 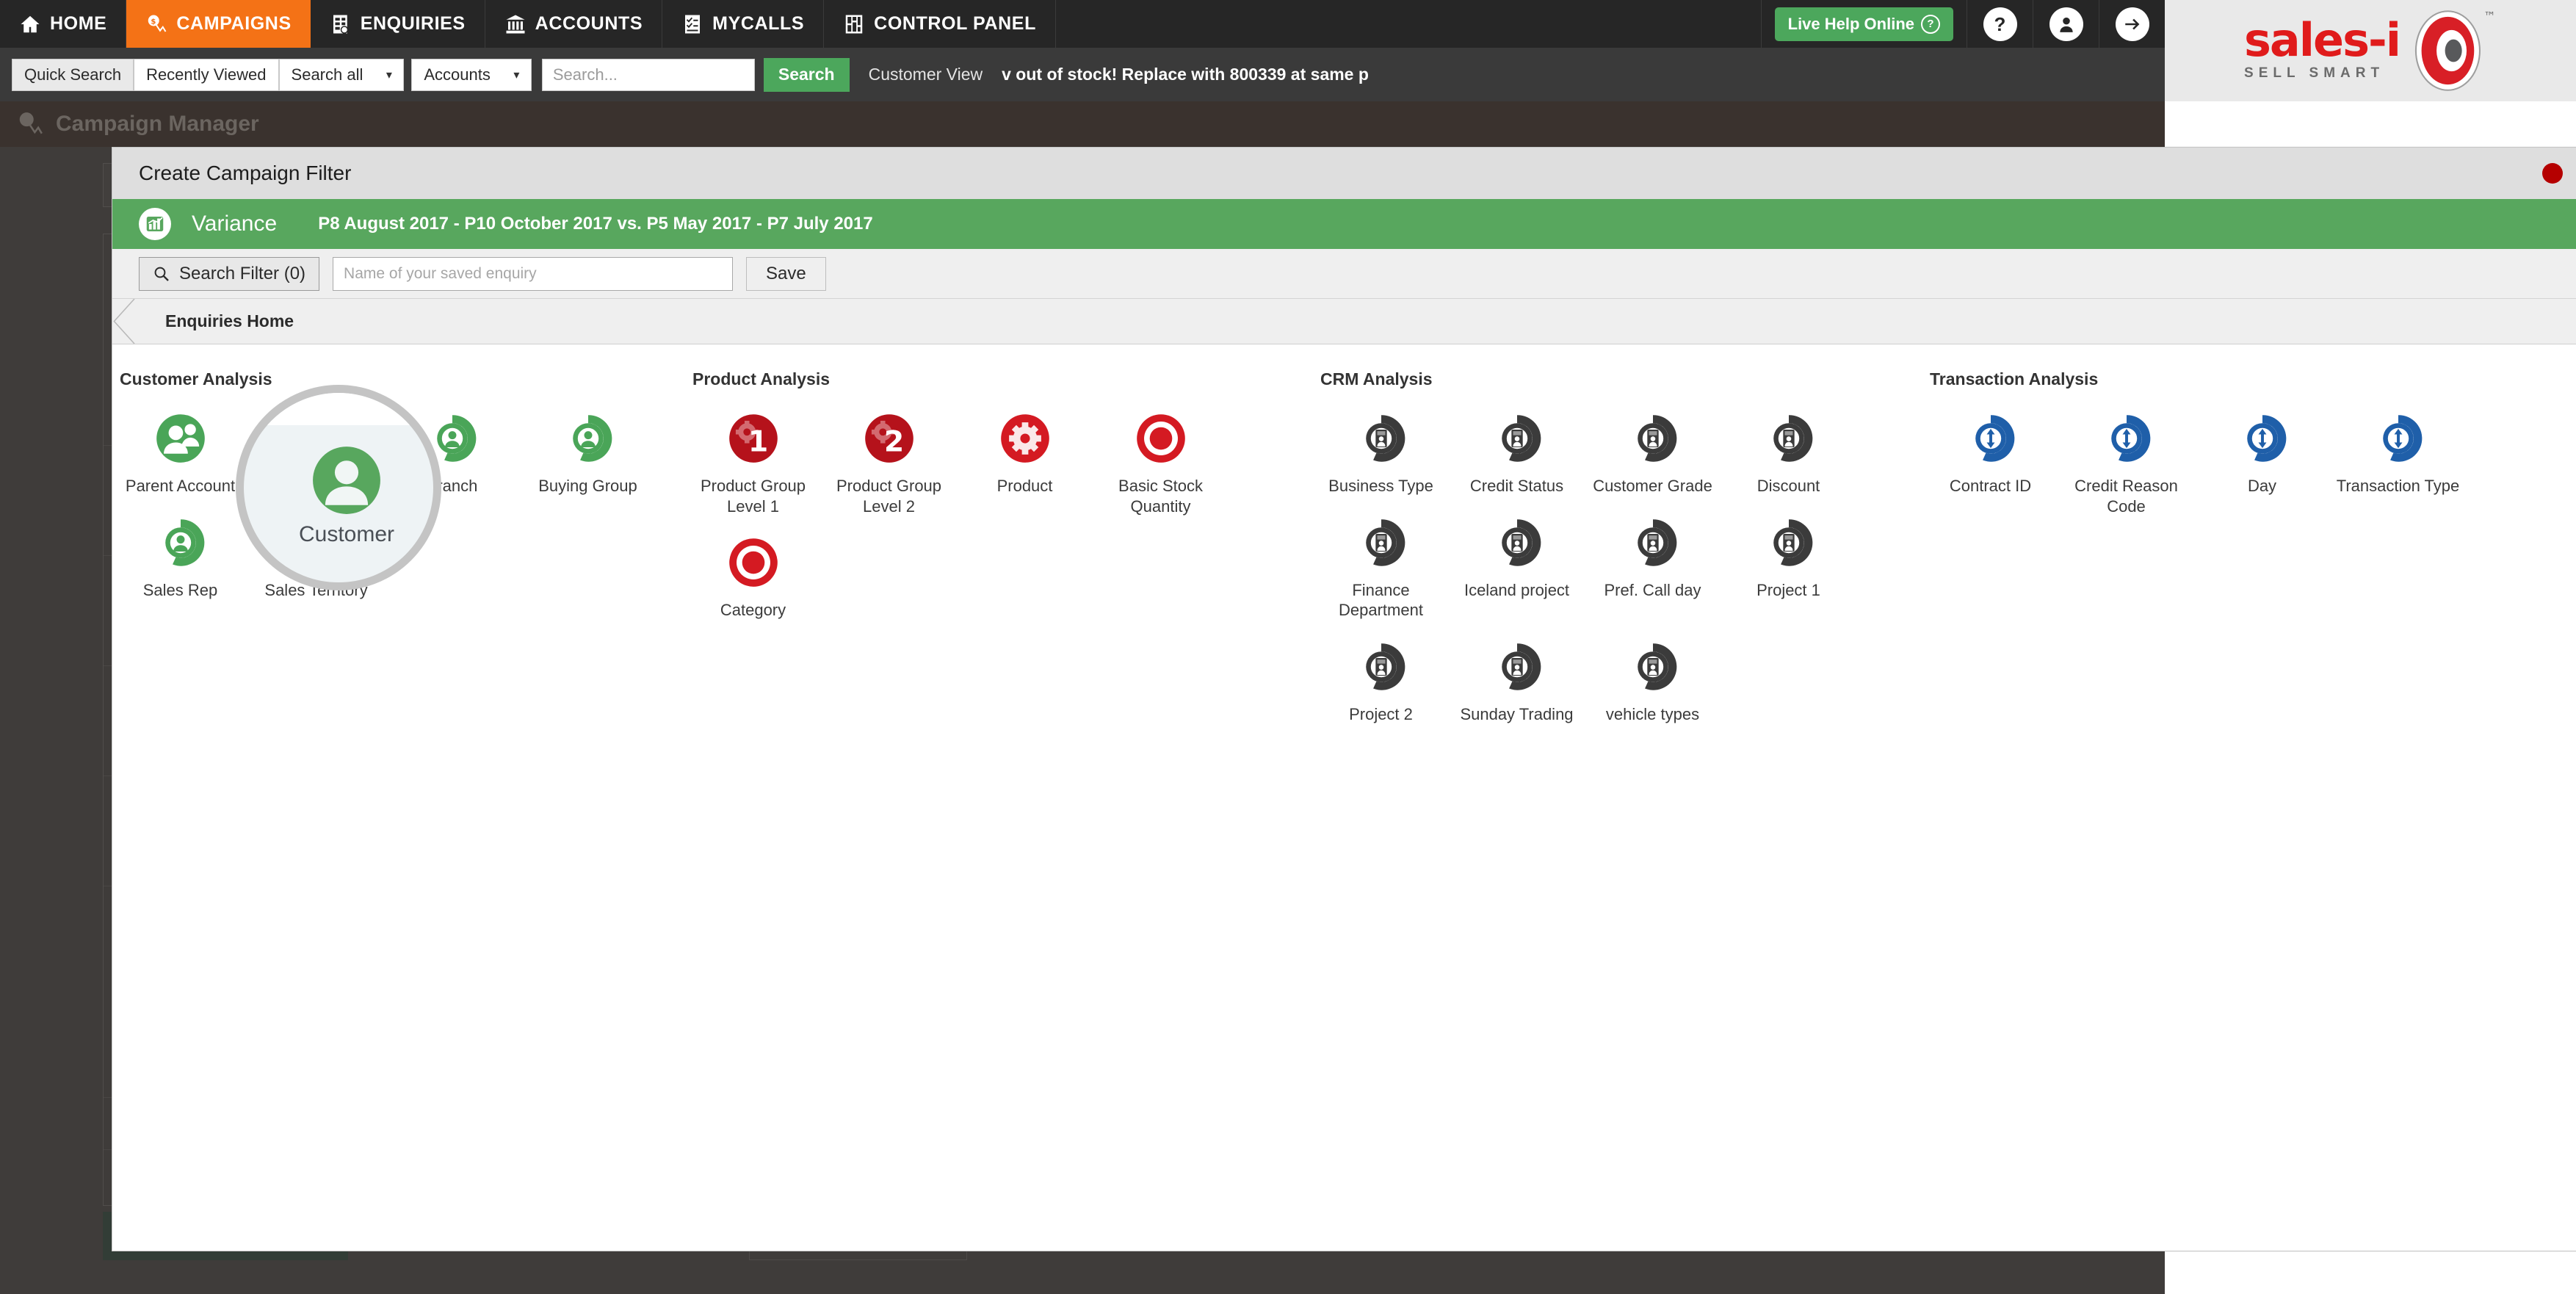 What do you see at coordinates (753, 467) in the screenshot?
I see `tile-product-group-level-1: 1 Product Group Level 1` at bounding box center [753, 467].